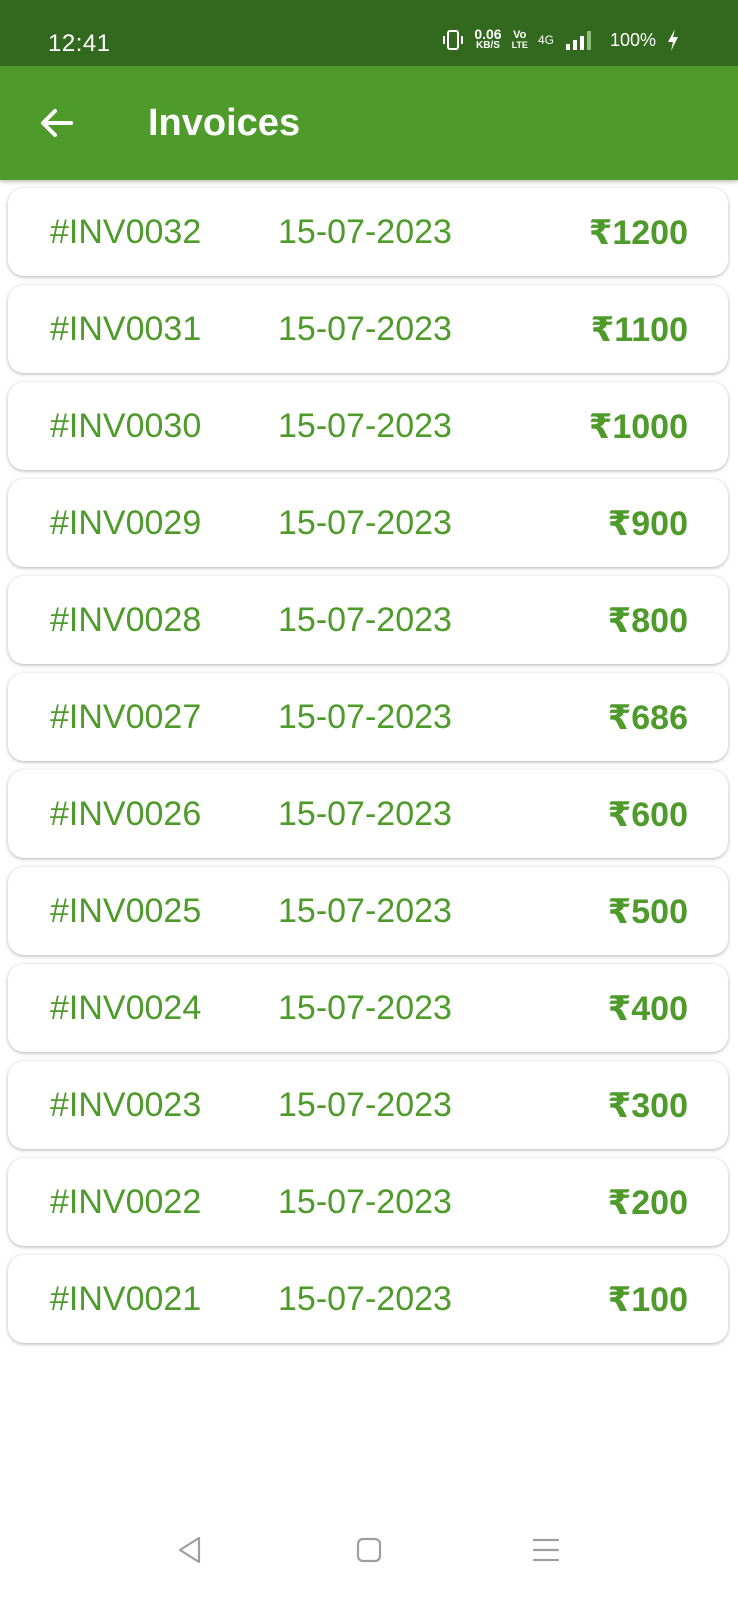 The width and height of the screenshot is (738, 1600). What do you see at coordinates (126, 329) in the screenshot?
I see `invoice-id: #INV0031` at bounding box center [126, 329].